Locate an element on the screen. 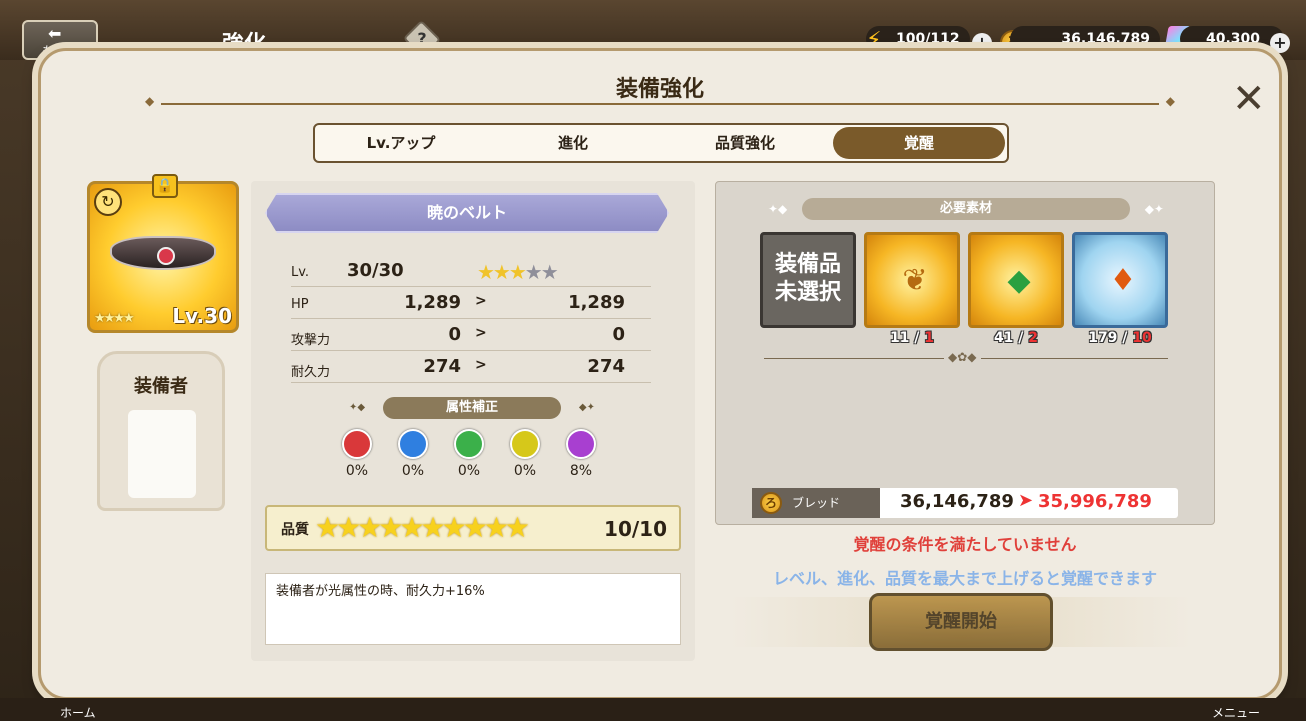 This screenshot has height=721, width=1306. lock-icon: 🔒 is located at coordinates (165, 186).